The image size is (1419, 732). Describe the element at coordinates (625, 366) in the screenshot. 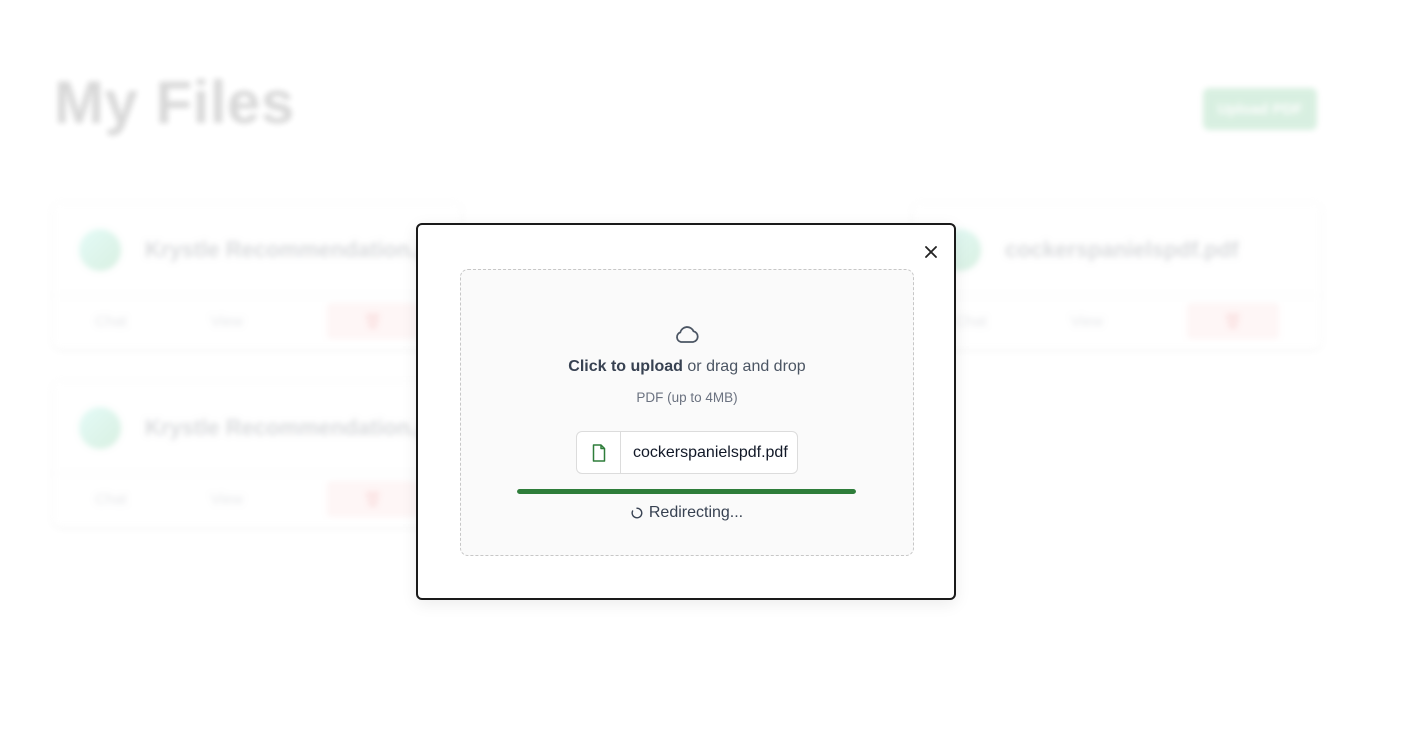

I see `click-to-upload-text: Click to upload` at that location.